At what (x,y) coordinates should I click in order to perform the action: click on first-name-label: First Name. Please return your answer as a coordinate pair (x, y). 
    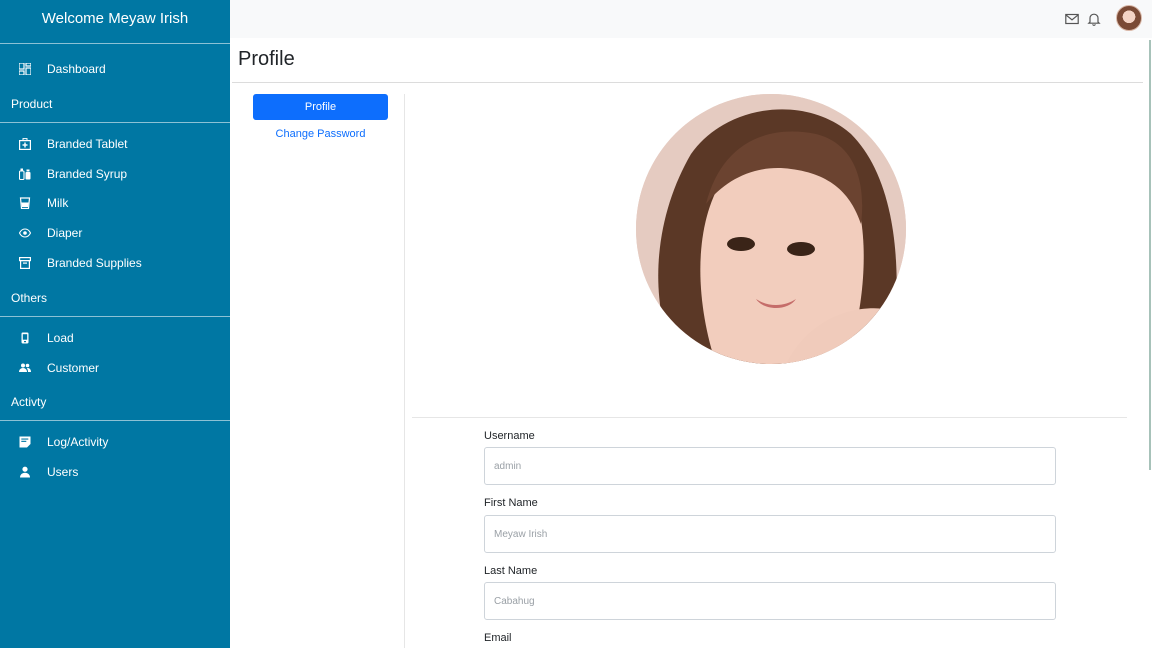
    Looking at the image, I should click on (511, 503).